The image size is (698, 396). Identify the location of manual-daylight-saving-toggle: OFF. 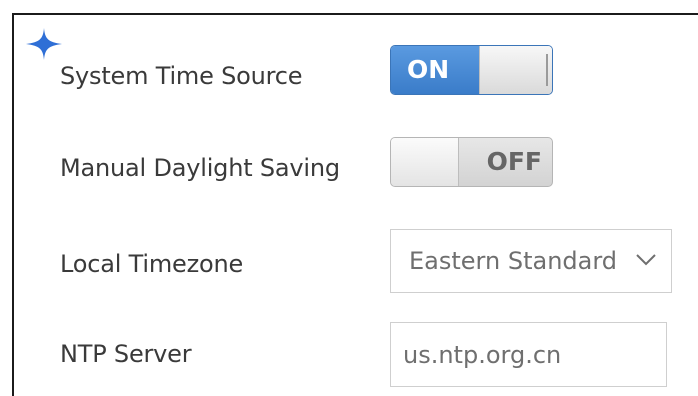
(471, 162).